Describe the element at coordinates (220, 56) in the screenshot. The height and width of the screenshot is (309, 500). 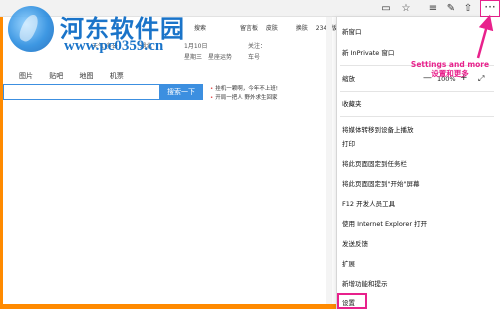
I see `horoscope-link: 星座运势` at that location.